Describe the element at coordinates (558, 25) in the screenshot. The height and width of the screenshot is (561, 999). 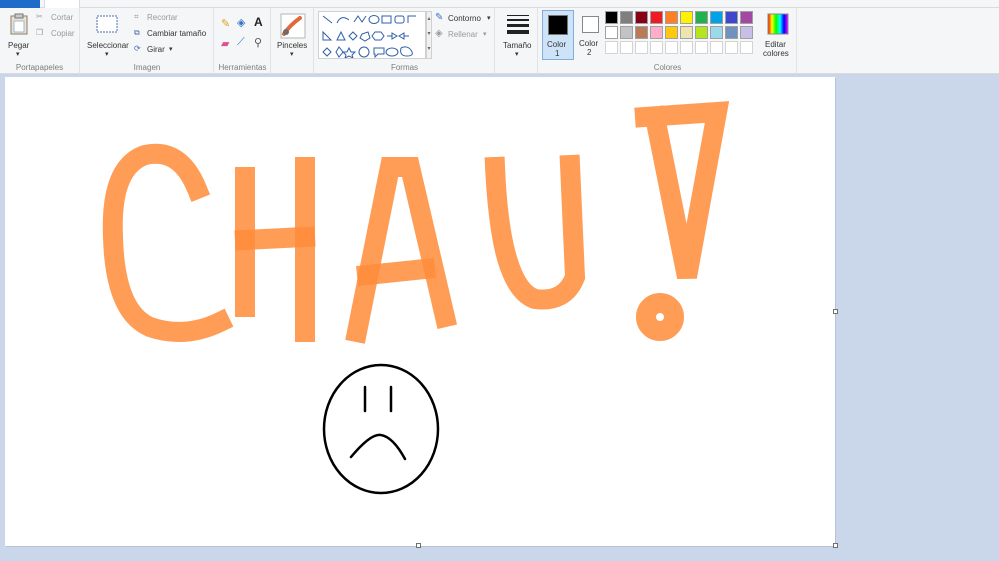
I see `color1-swatch` at that location.